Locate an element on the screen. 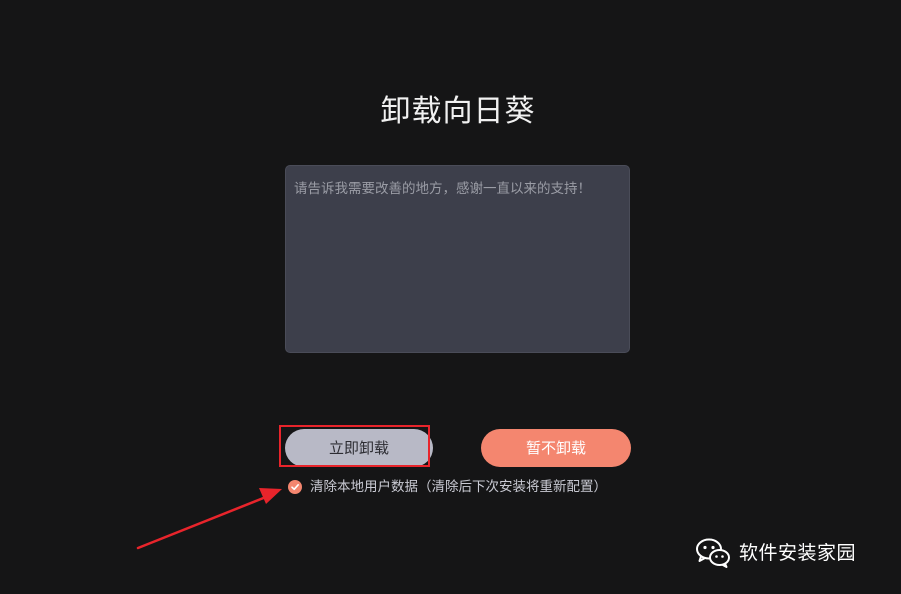 This screenshot has height=594, width=901. cancel-uninstall-button: 暂不卸载 is located at coordinates (556, 448).